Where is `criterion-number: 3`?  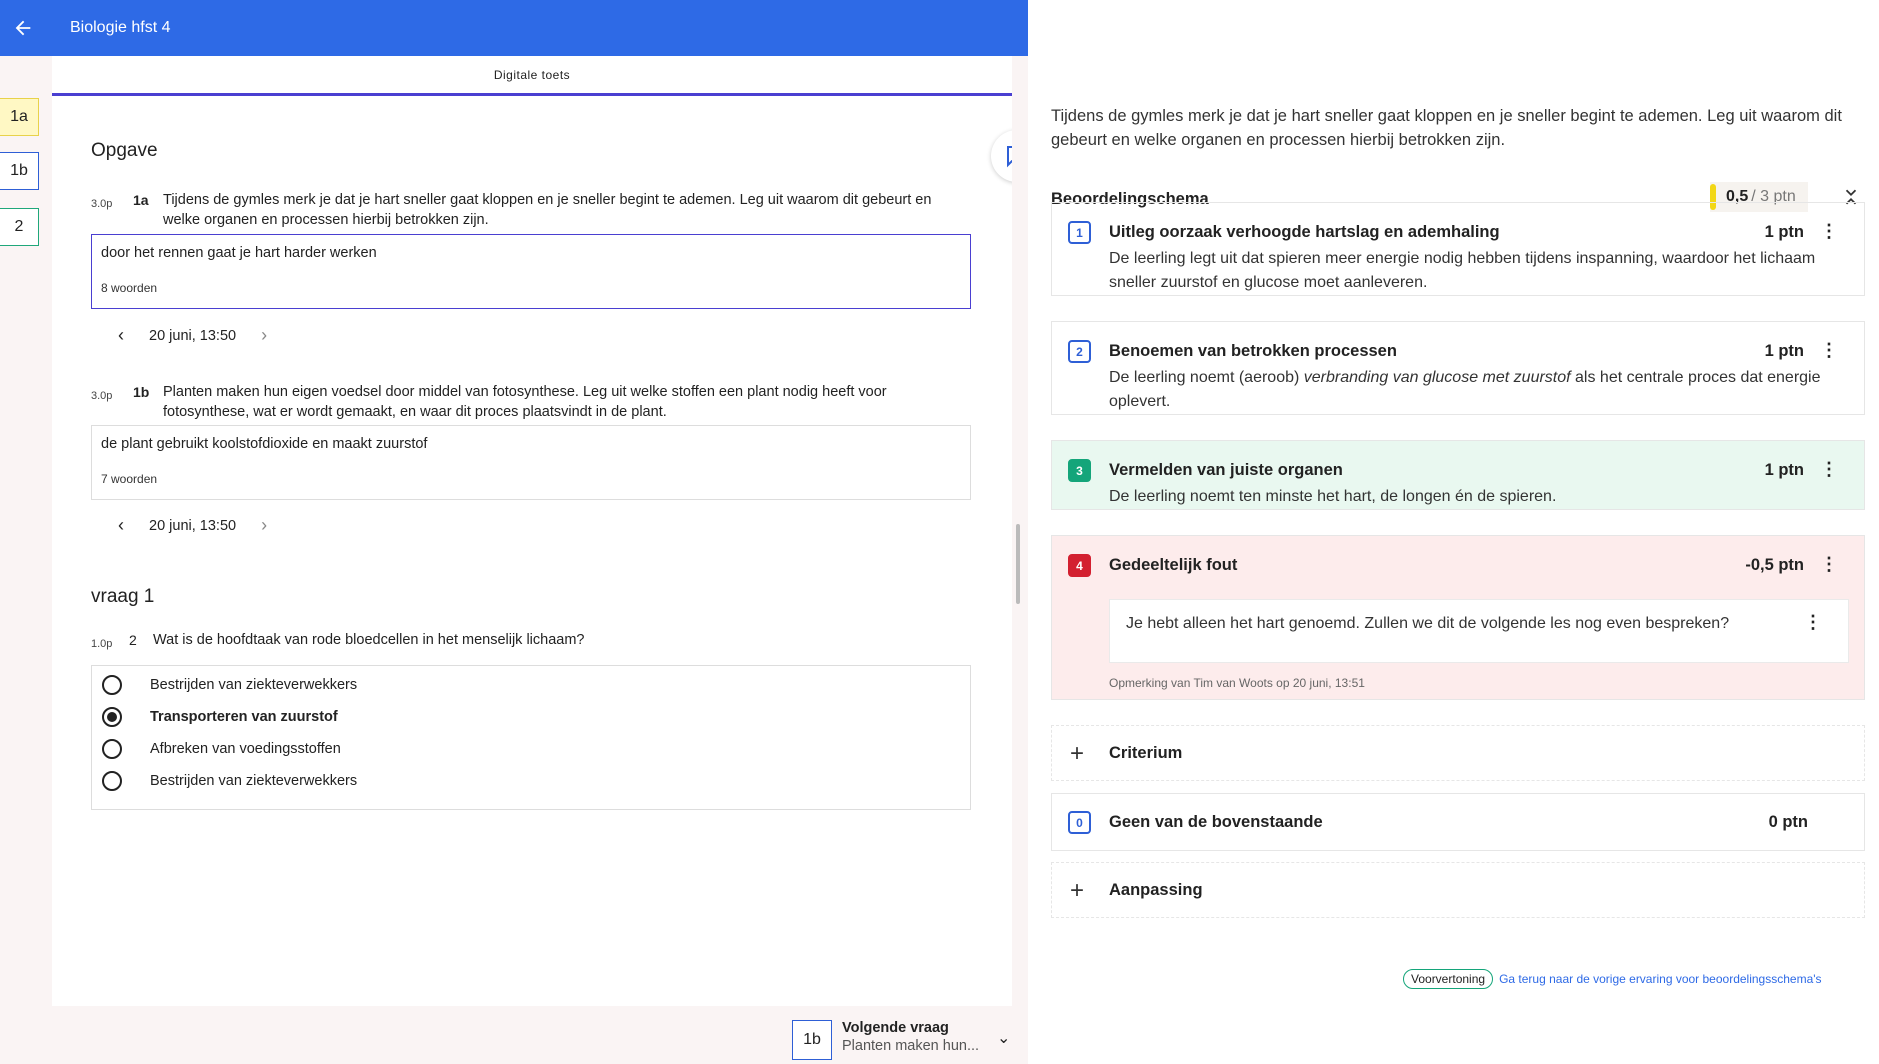 criterion-number: 3 is located at coordinates (1079, 470).